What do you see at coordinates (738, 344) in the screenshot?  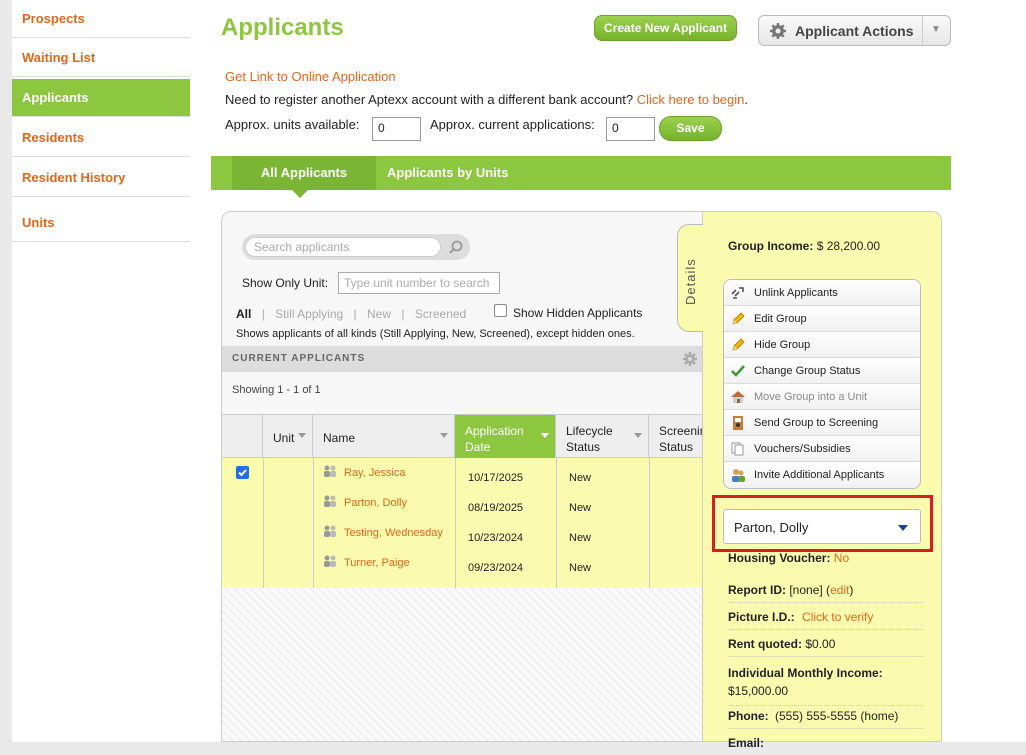 I see `pencil-icon` at bounding box center [738, 344].